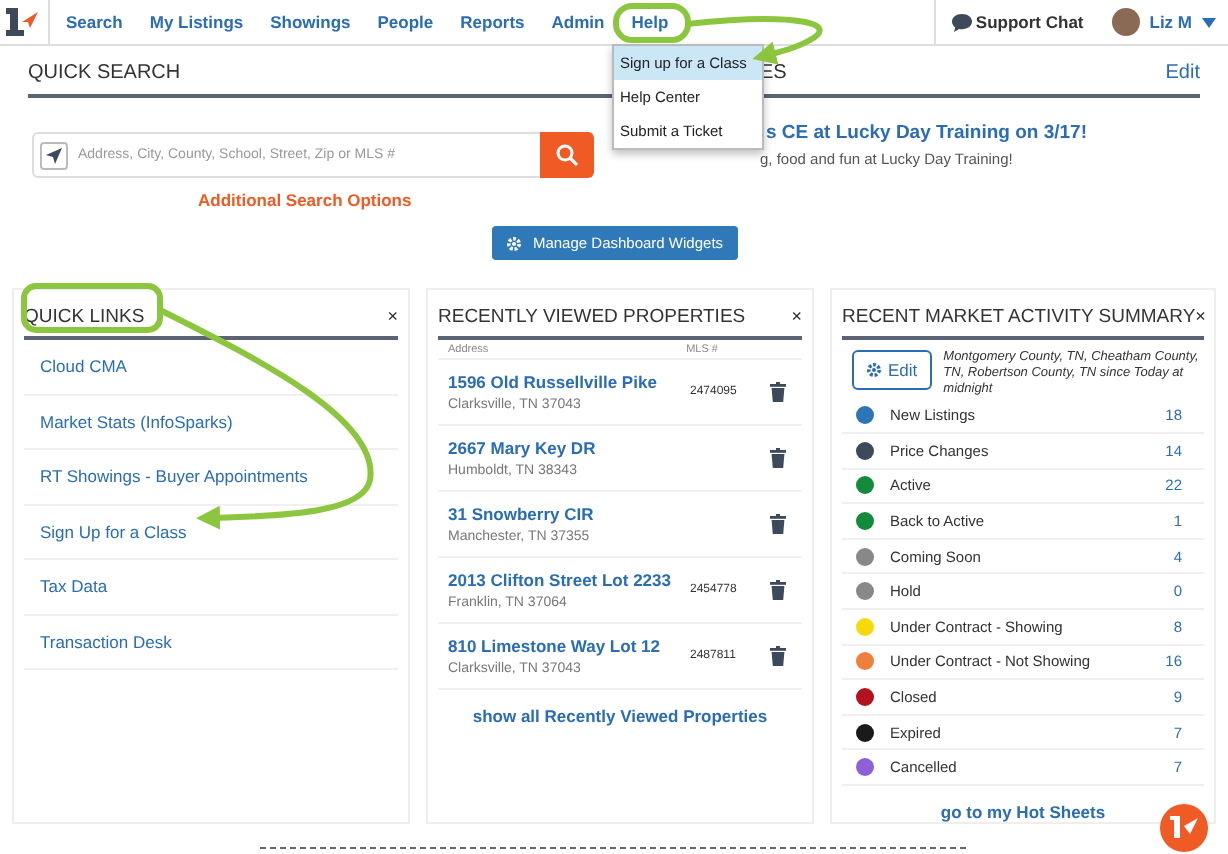  What do you see at coordinates (1125, 22) in the screenshot?
I see `avatar-icon` at bounding box center [1125, 22].